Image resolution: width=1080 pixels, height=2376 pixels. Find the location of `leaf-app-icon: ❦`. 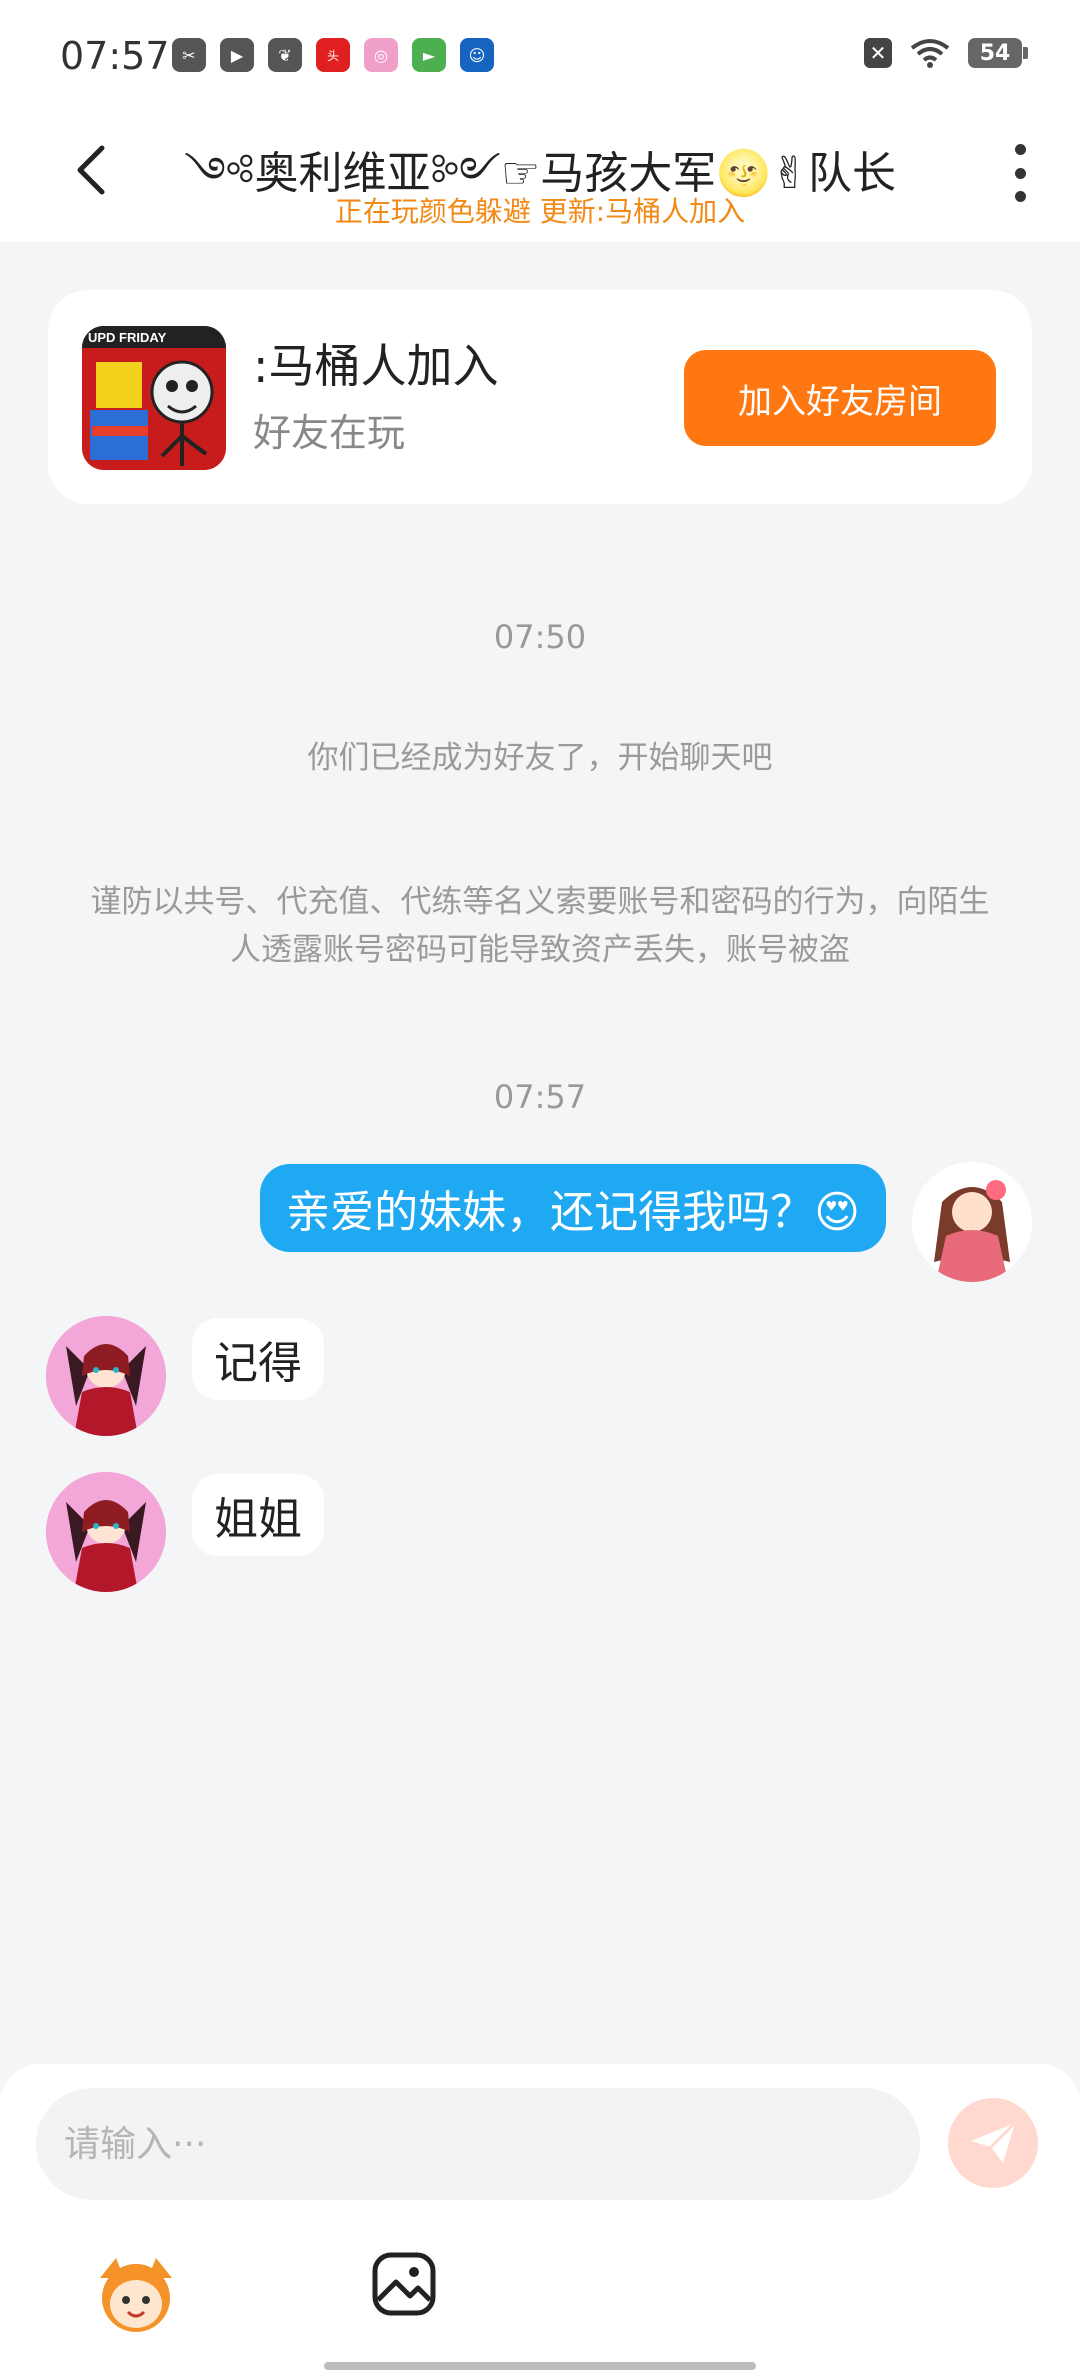

leaf-app-icon: ❦ is located at coordinates (285, 55).